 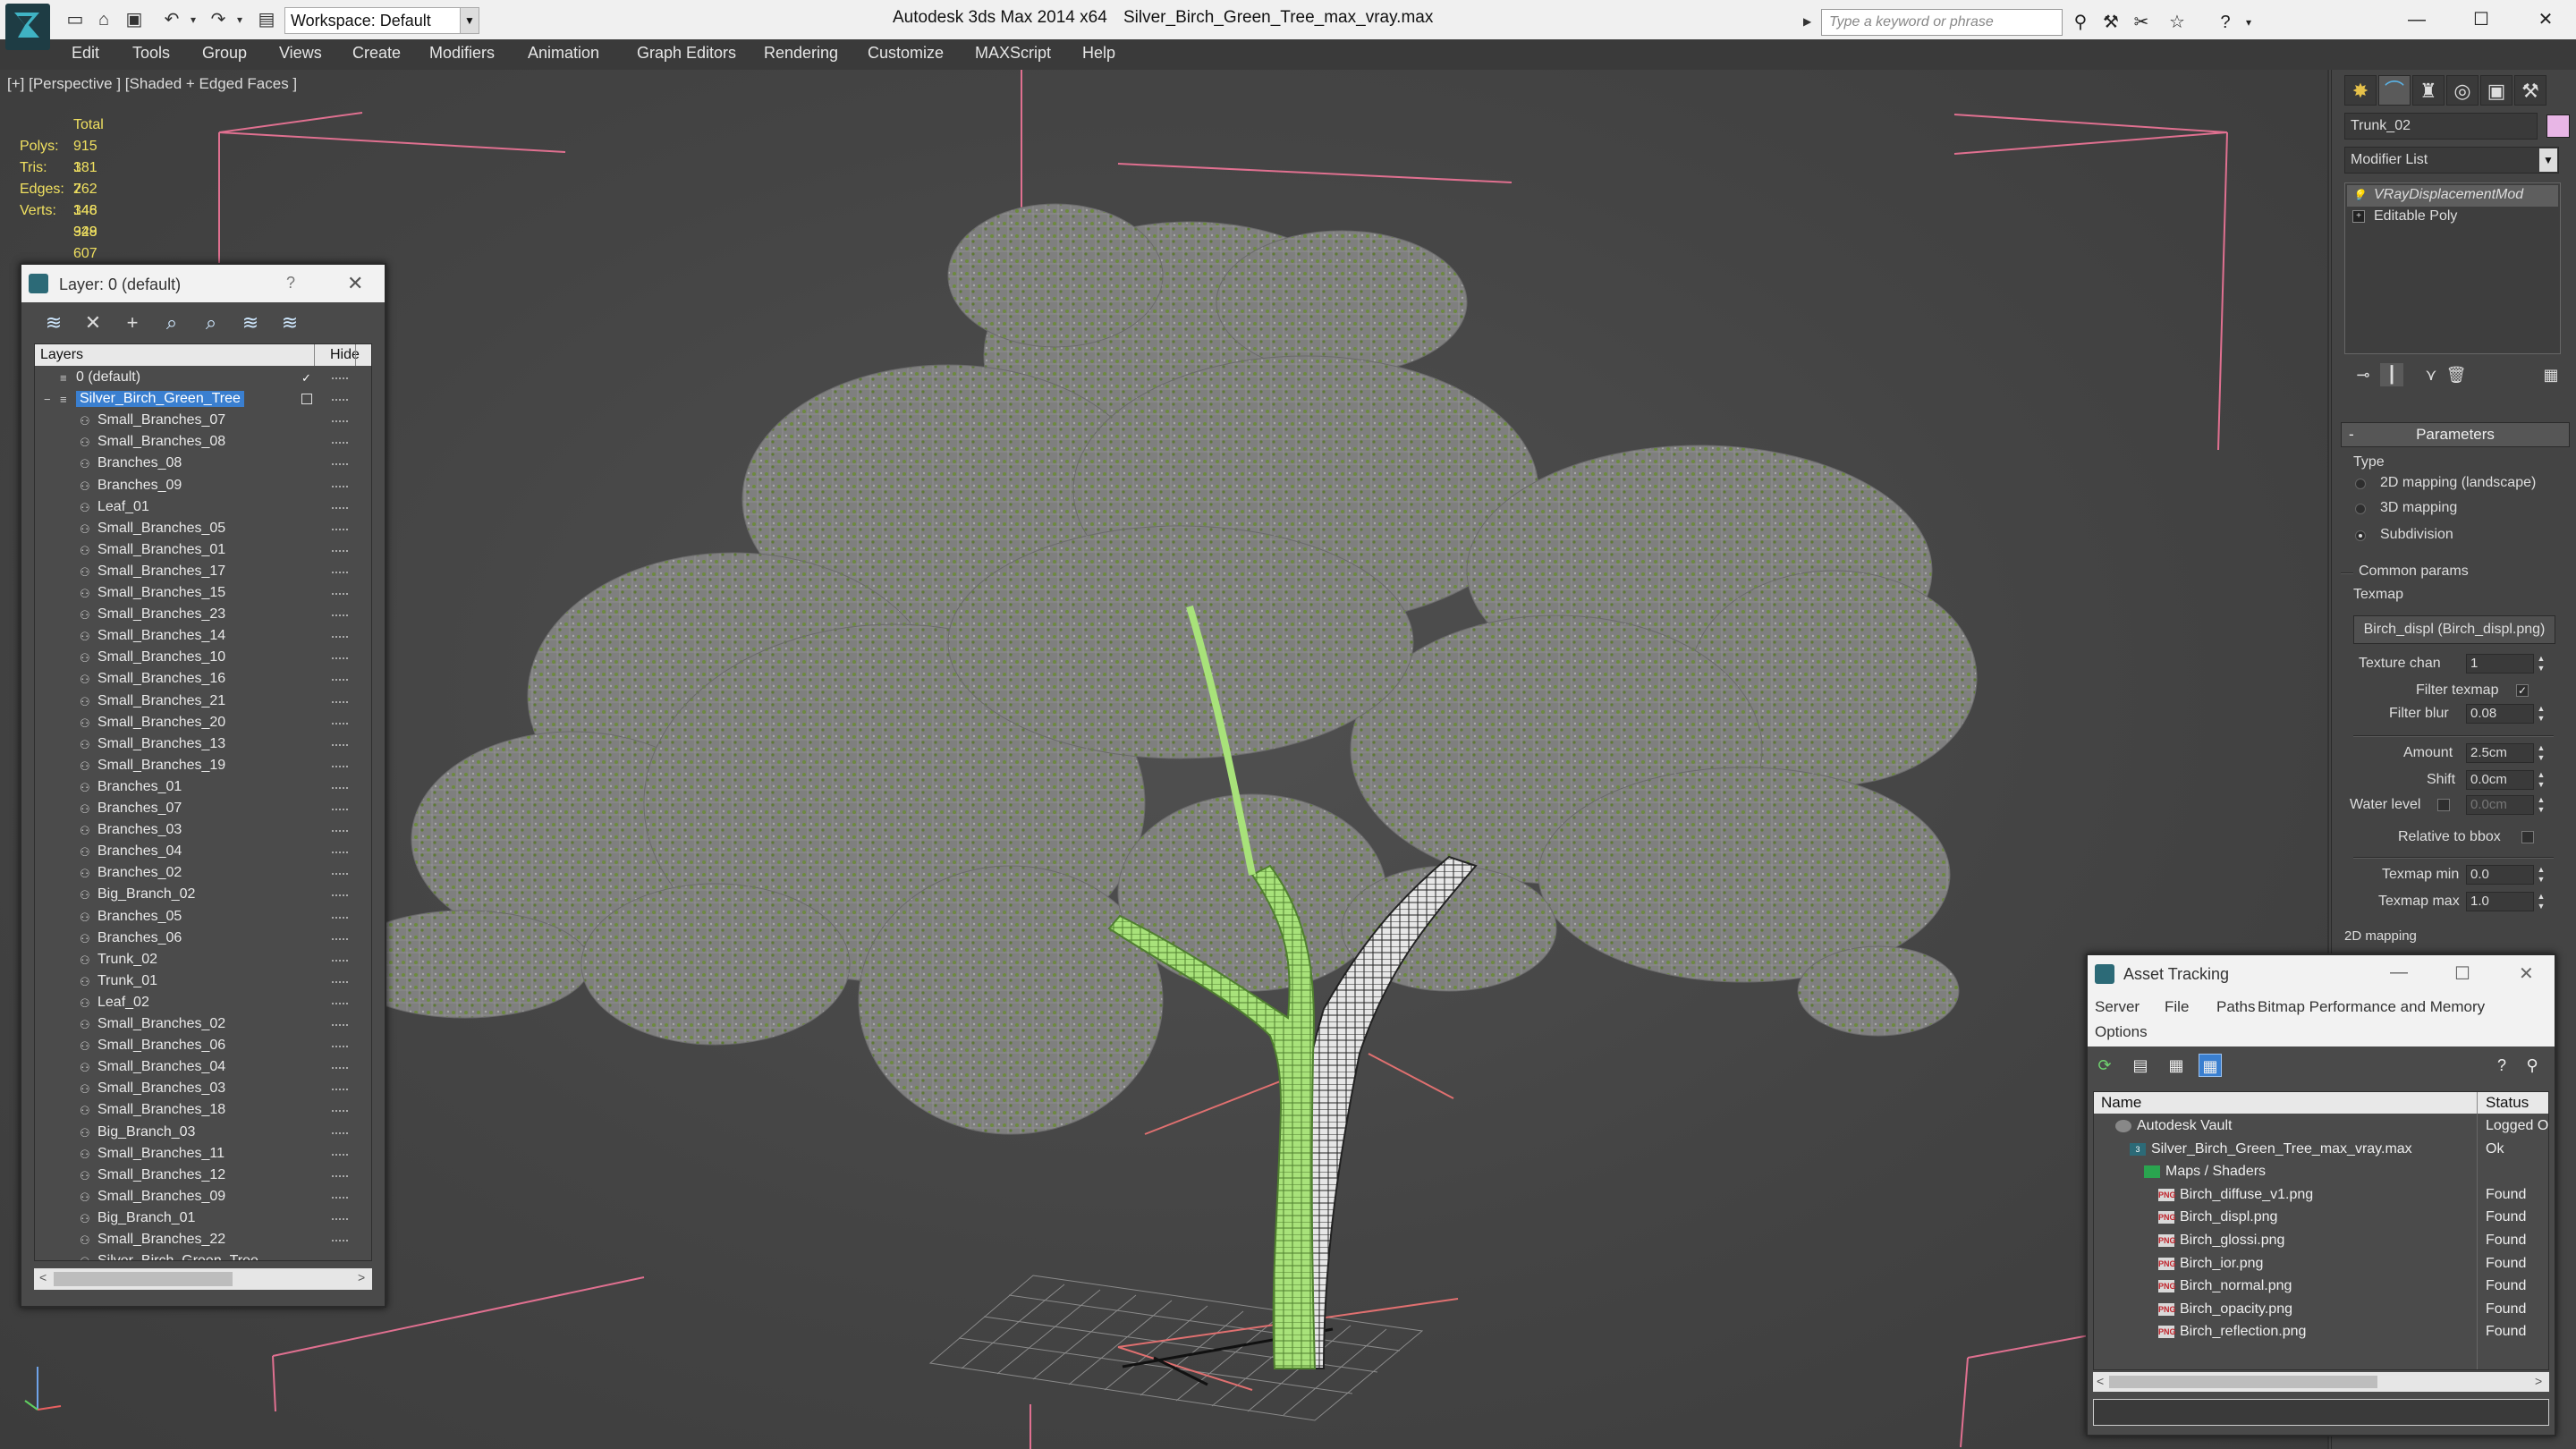 What do you see at coordinates (203, 1176) in the screenshot?
I see `layer-row: ⚇ Small_Branches_12` at bounding box center [203, 1176].